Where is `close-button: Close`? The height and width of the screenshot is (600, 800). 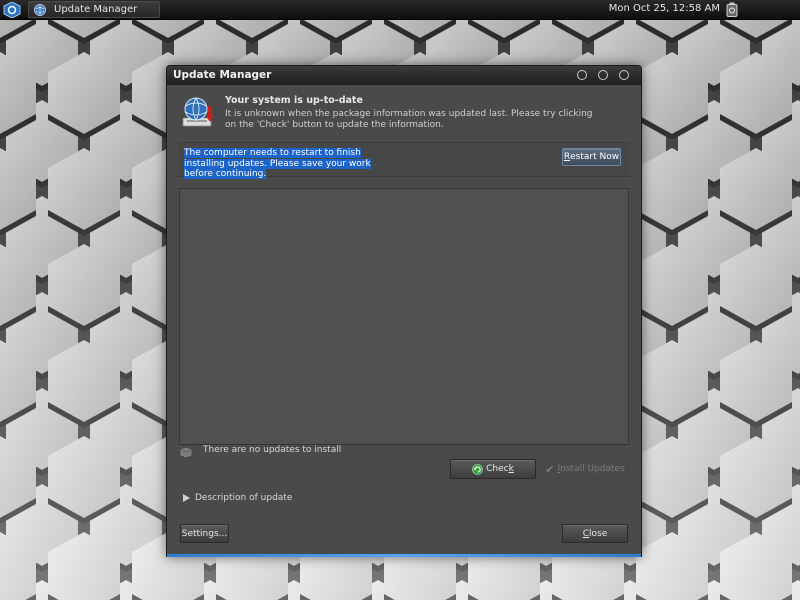 close-button: Close is located at coordinates (595, 533).